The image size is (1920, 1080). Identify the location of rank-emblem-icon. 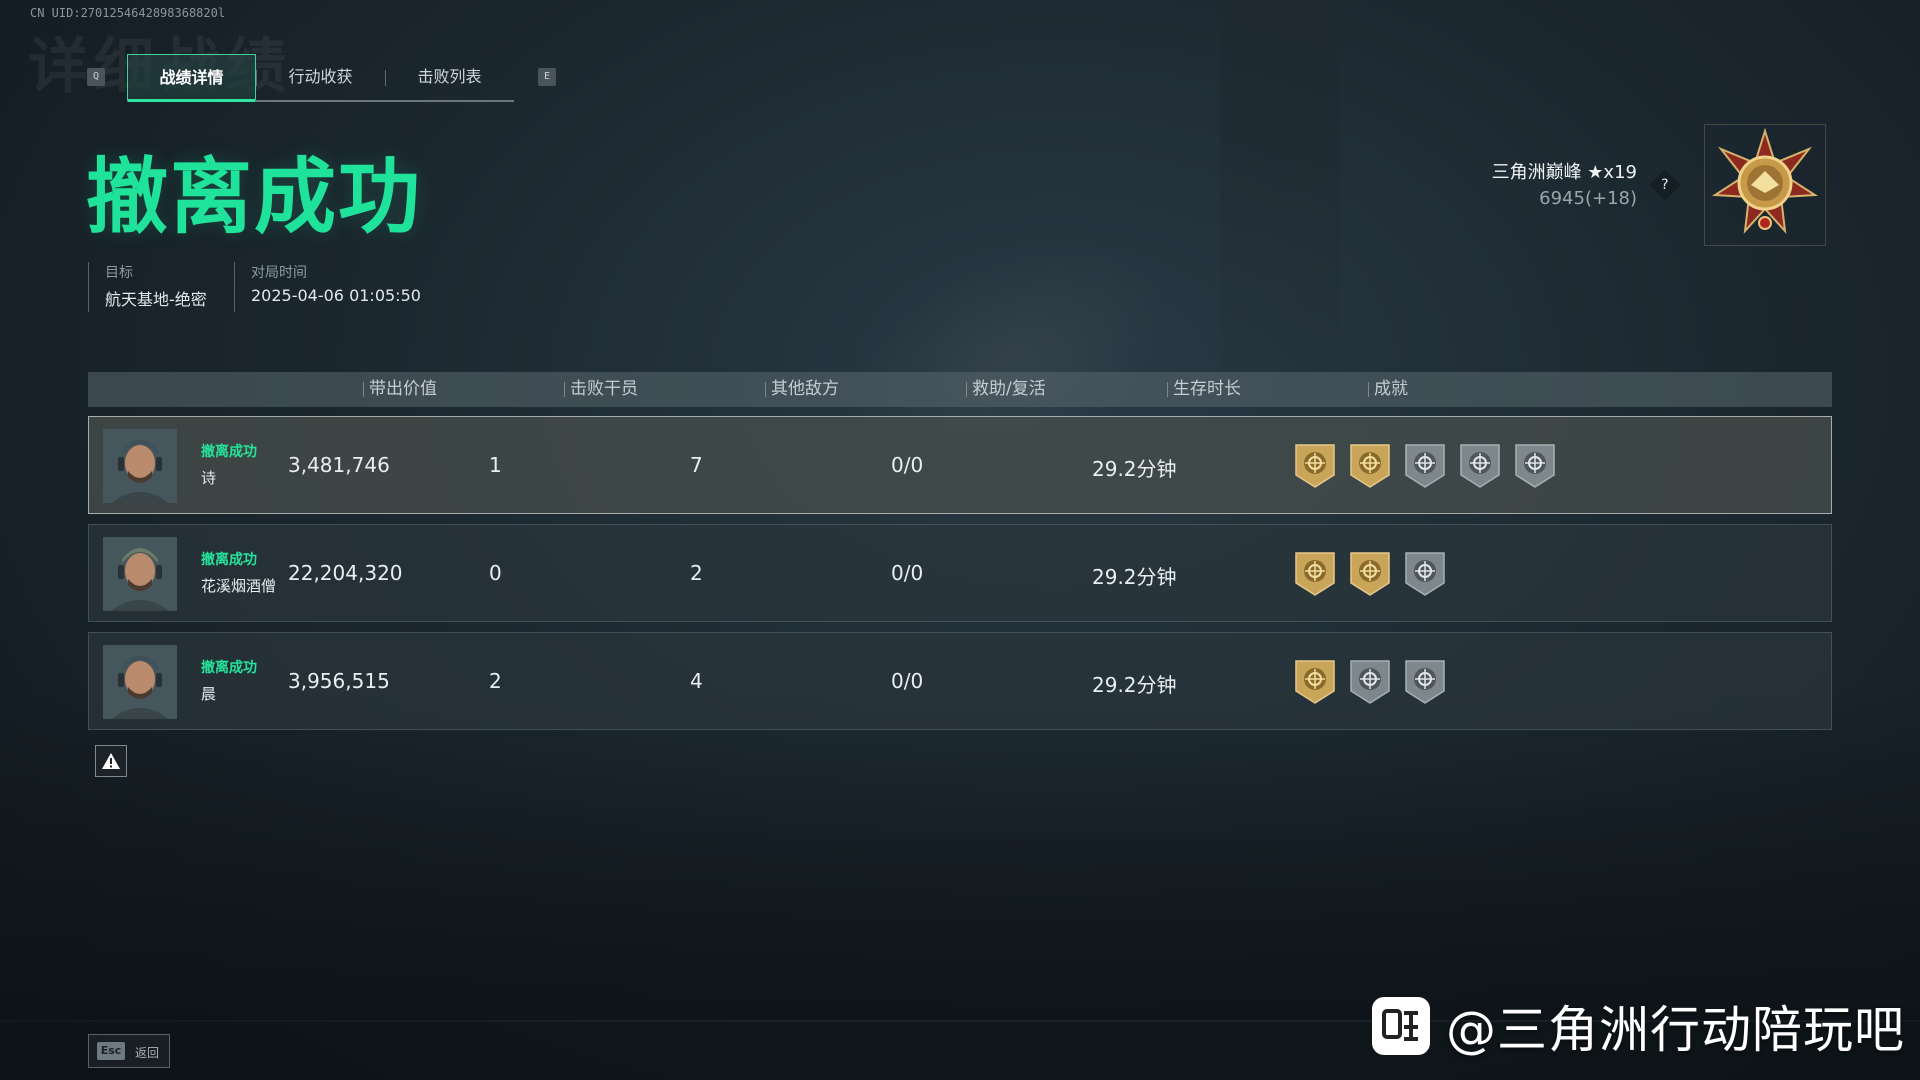
(1765, 180).